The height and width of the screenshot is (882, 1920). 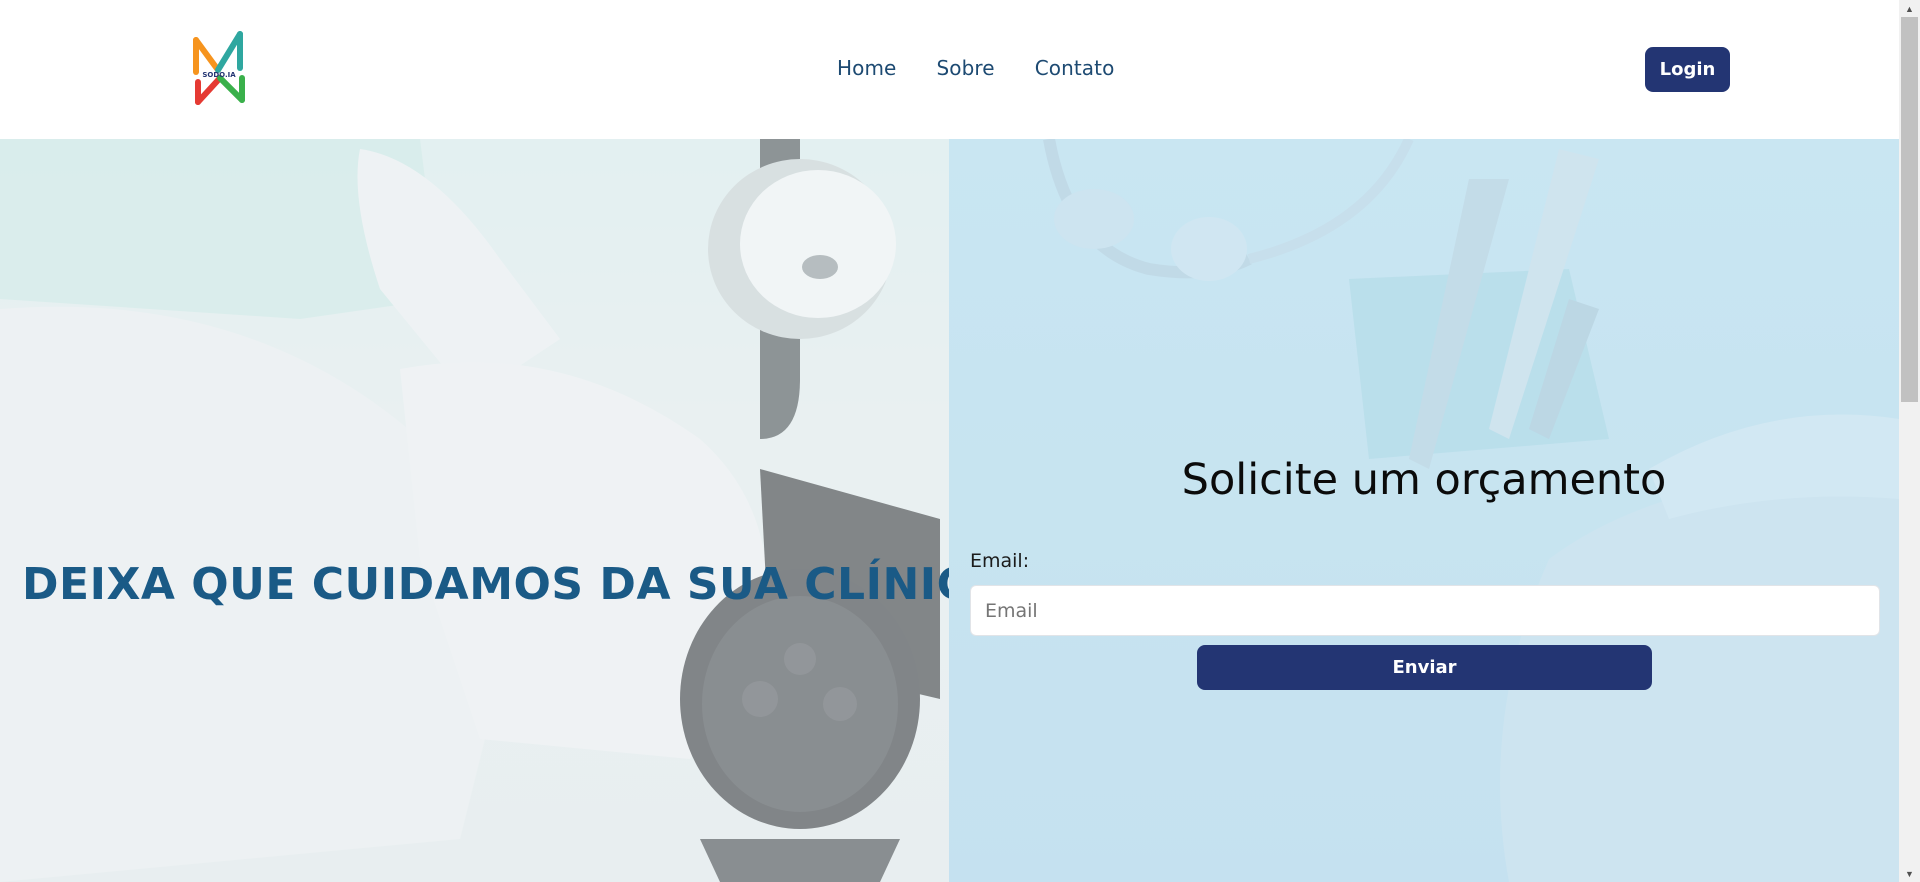 What do you see at coordinates (1909, 209) in the screenshot?
I see `scroll-thumb` at bounding box center [1909, 209].